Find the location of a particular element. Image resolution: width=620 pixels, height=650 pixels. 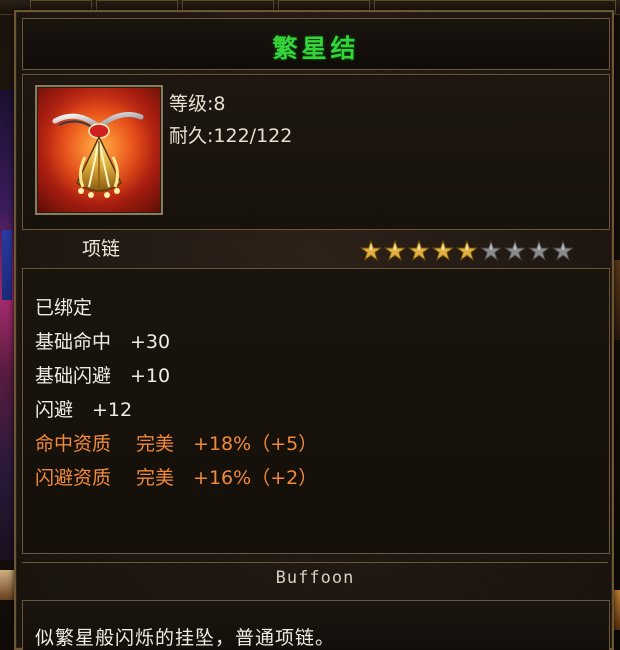

description-panel: 似繁星般闪烁的挂坠，普通项链。 is located at coordinates (316, 625).